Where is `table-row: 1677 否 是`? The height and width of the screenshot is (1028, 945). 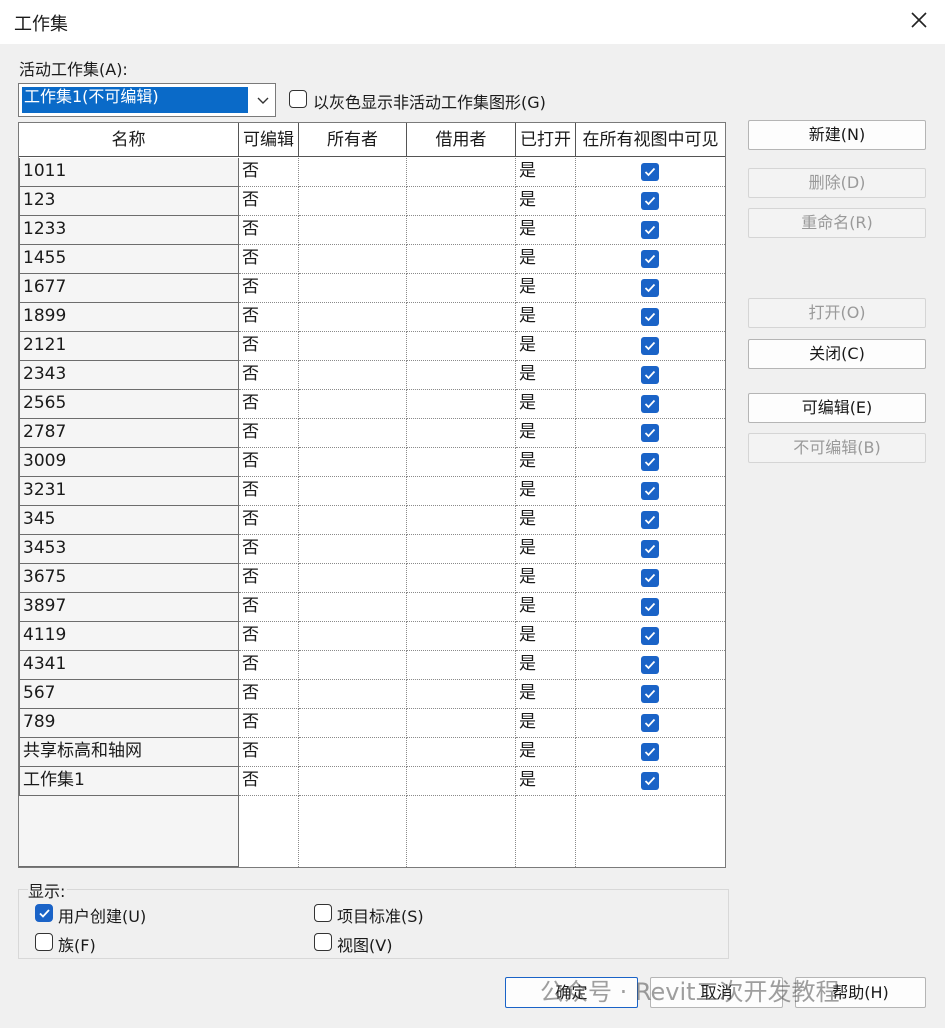
table-row: 1677 否 是 is located at coordinates (372, 288).